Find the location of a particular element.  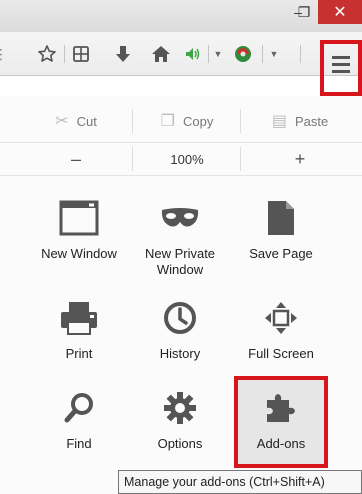

edit-controls: ✂ Cut ❐ Copy ▤ Paste is located at coordinates (181, 121).